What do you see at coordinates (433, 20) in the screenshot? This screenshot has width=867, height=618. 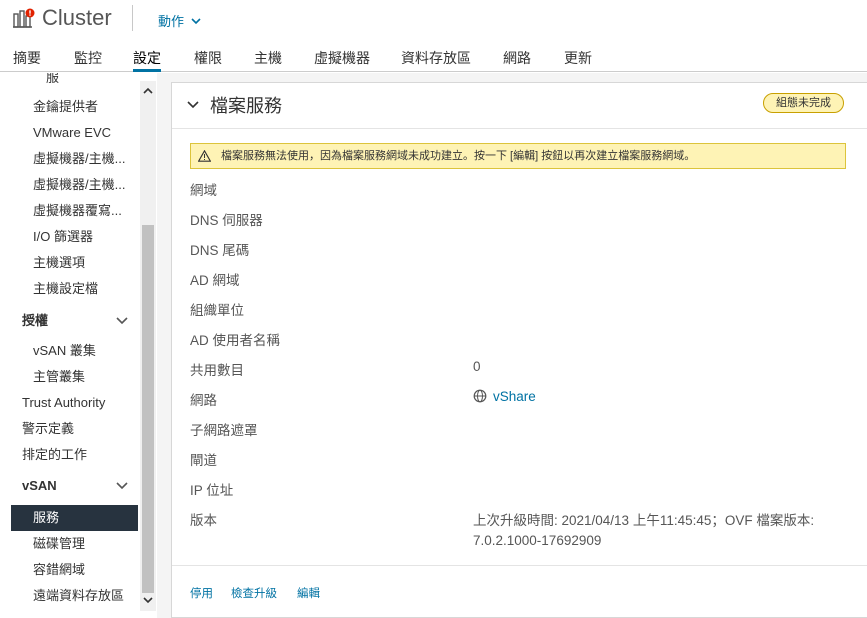 I see `app-header: Cluster 動作` at bounding box center [433, 20].